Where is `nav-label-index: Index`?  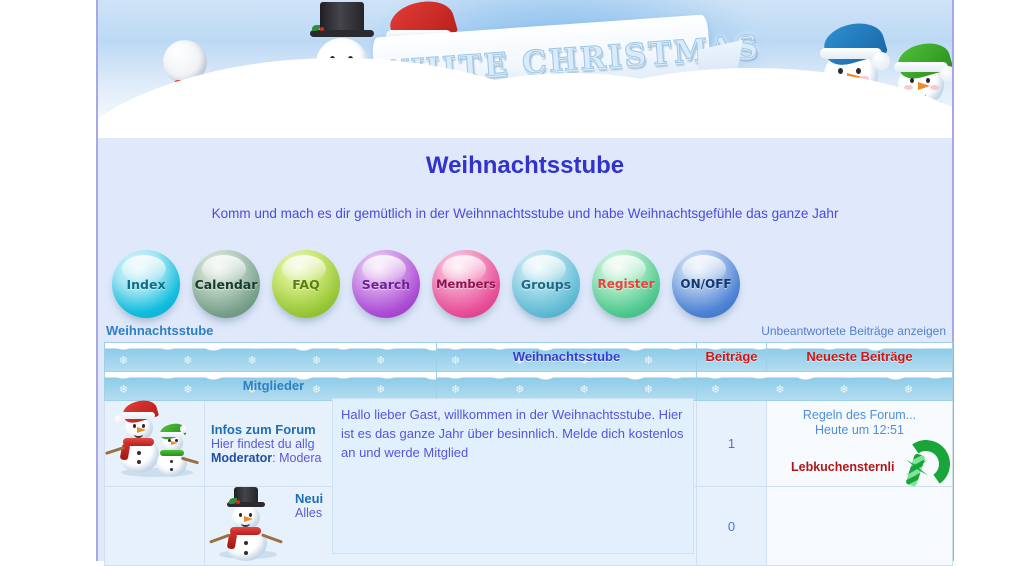 nav-label-index: Index is located at coordinates (146, 284).